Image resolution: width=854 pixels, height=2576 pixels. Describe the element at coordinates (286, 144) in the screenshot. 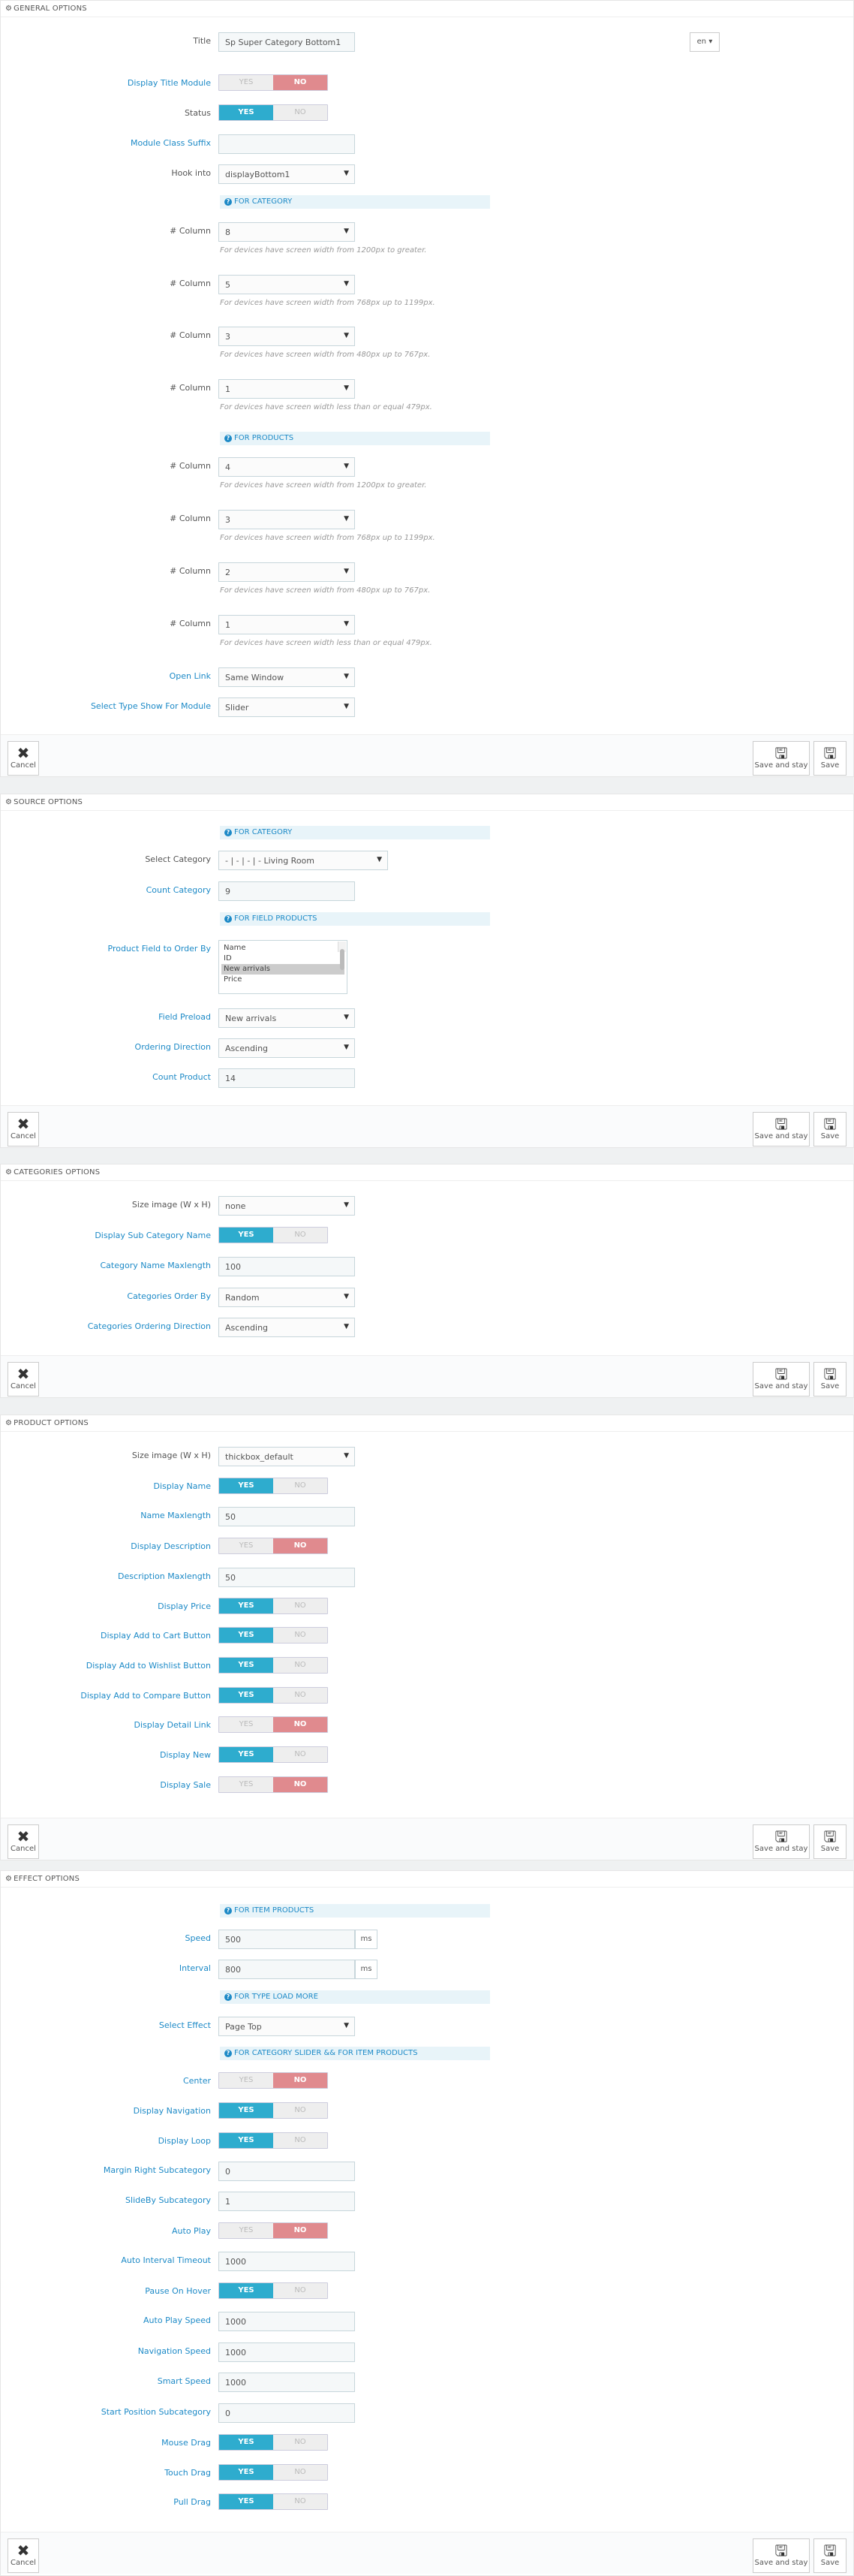

I see `class-suffix-input` at that location.